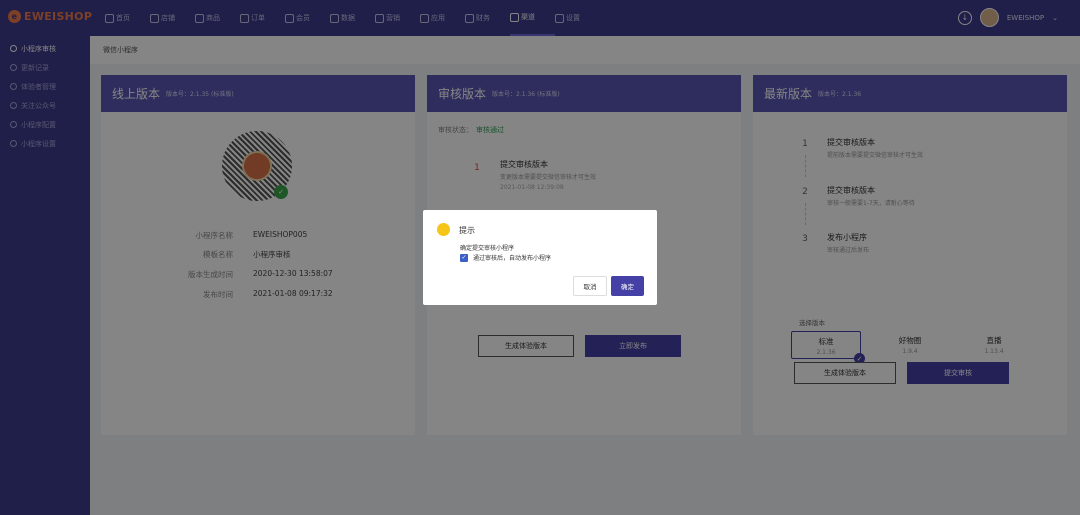 The image size is (1080, 515). I want to click on confirm-button: 确定, so click(627, 286).